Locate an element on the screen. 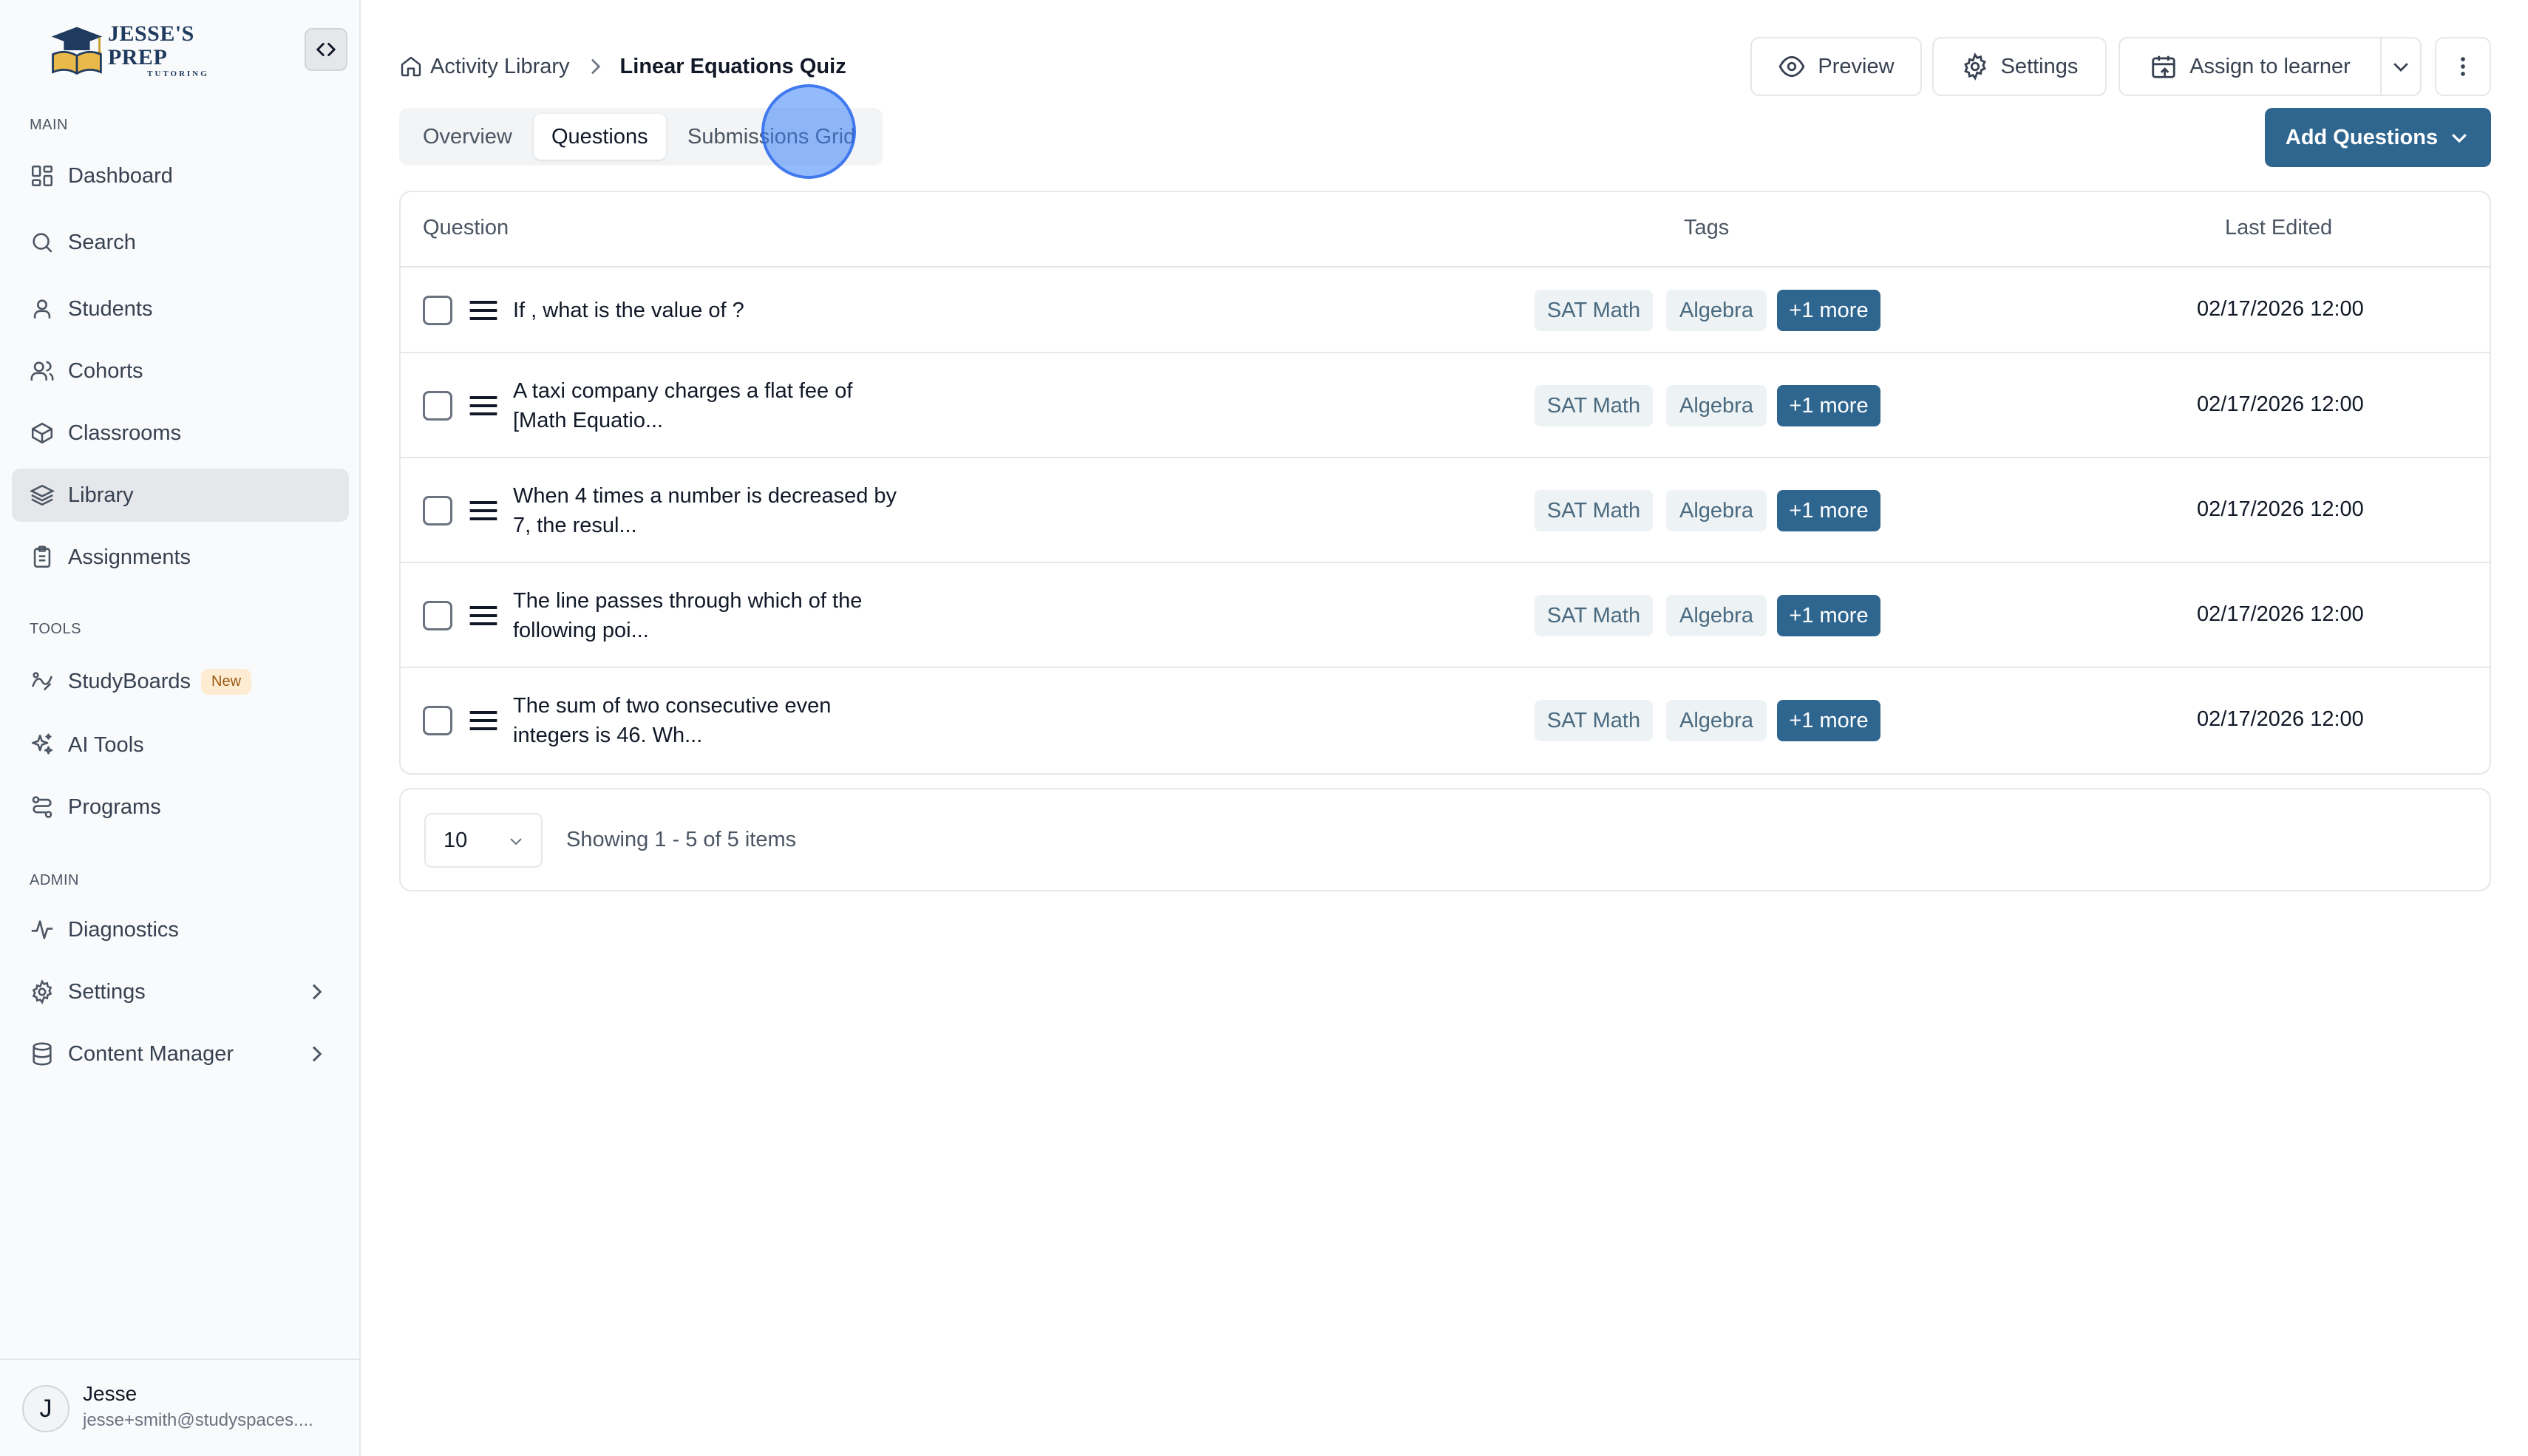 The height and width of the screenshot is (1456, 2528). users-icon is located at coordinates (42, 371).